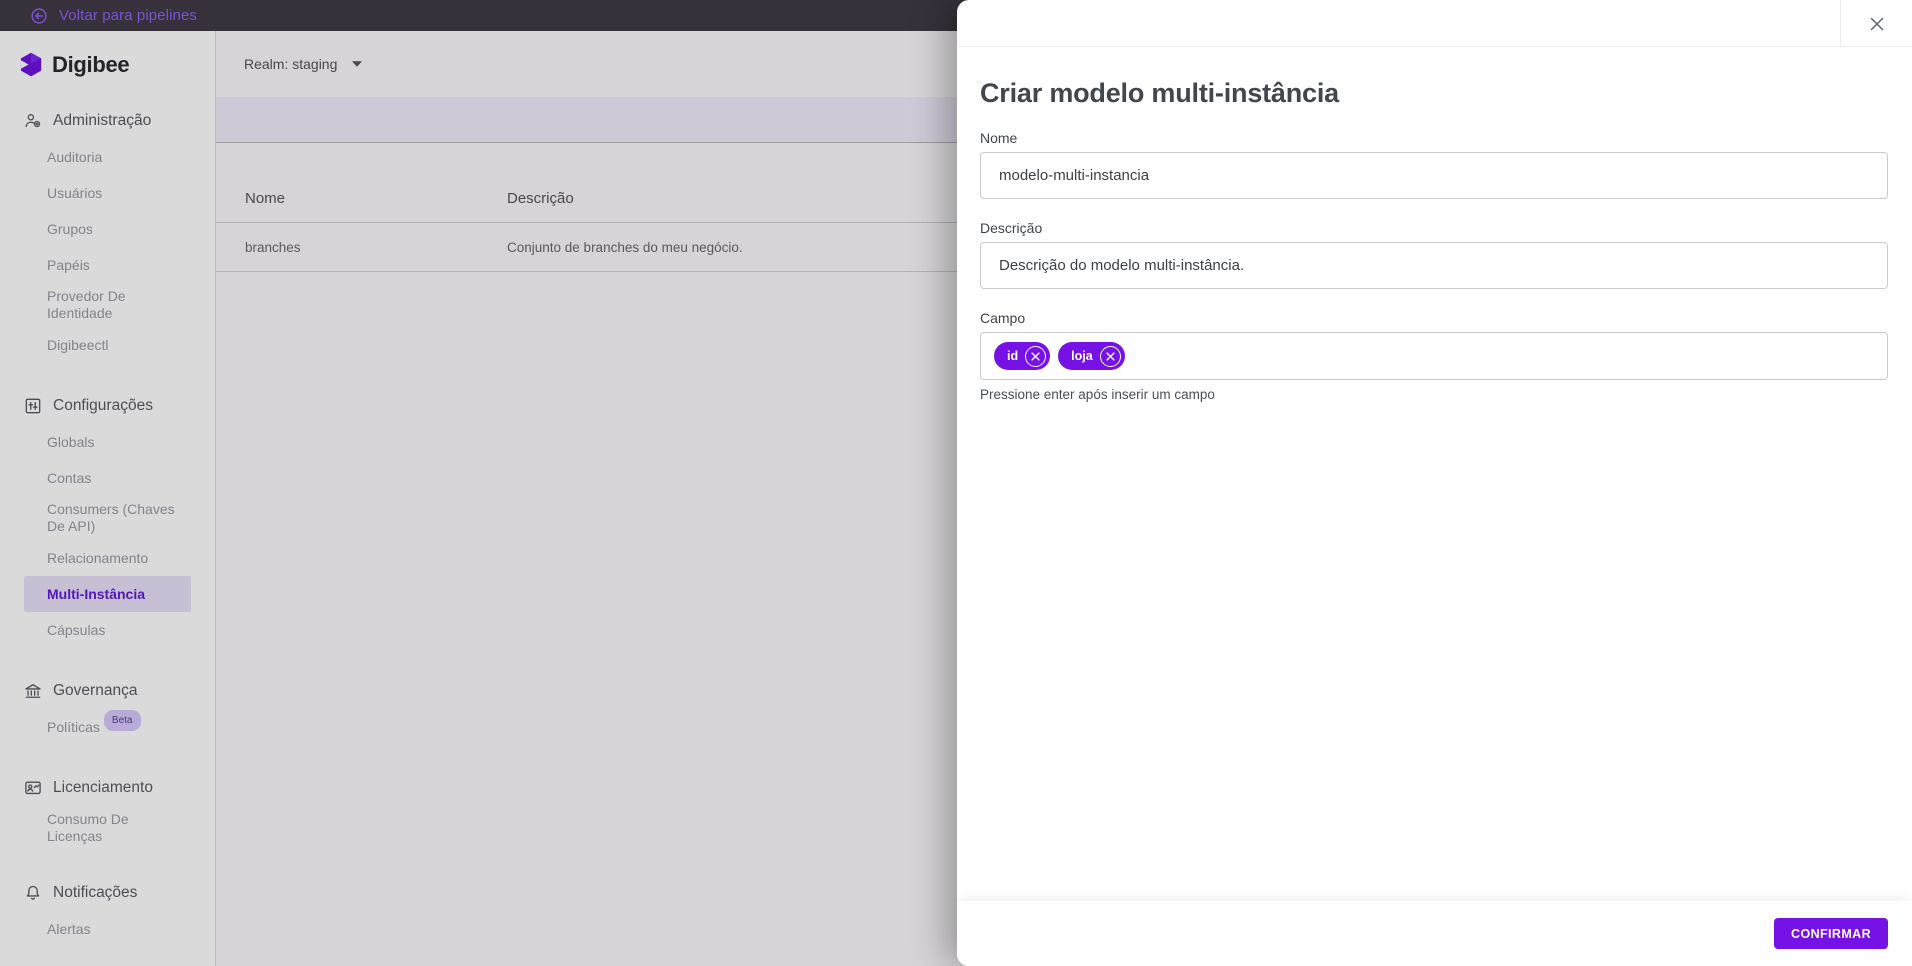  What do you see at coordinates (1159, 93) in the screenshot?
I see `modal-title: Criar modelo multi-instância` at bounding box center [1159, 93].